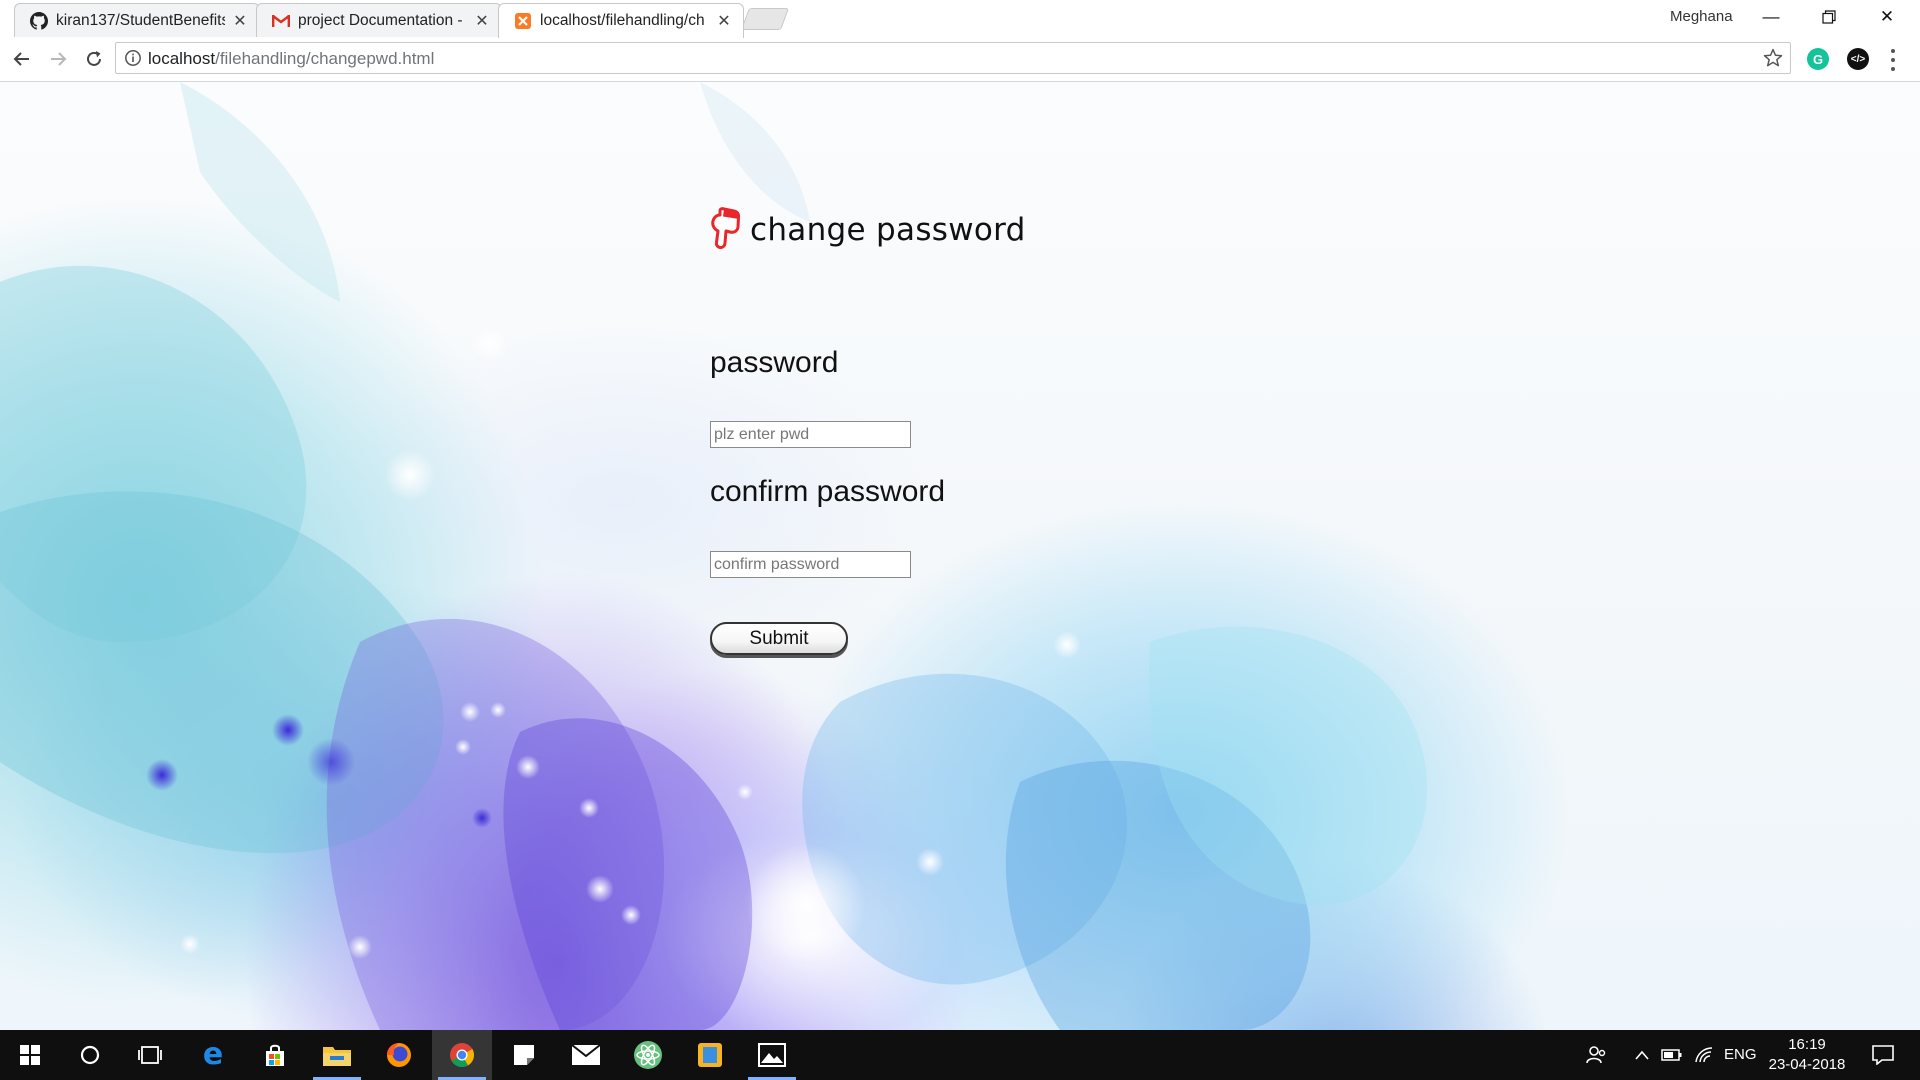  What do you see at coordinates (765, 19) in the screenshot?
I see `new-tab-button` at bounding box center [765, 19].